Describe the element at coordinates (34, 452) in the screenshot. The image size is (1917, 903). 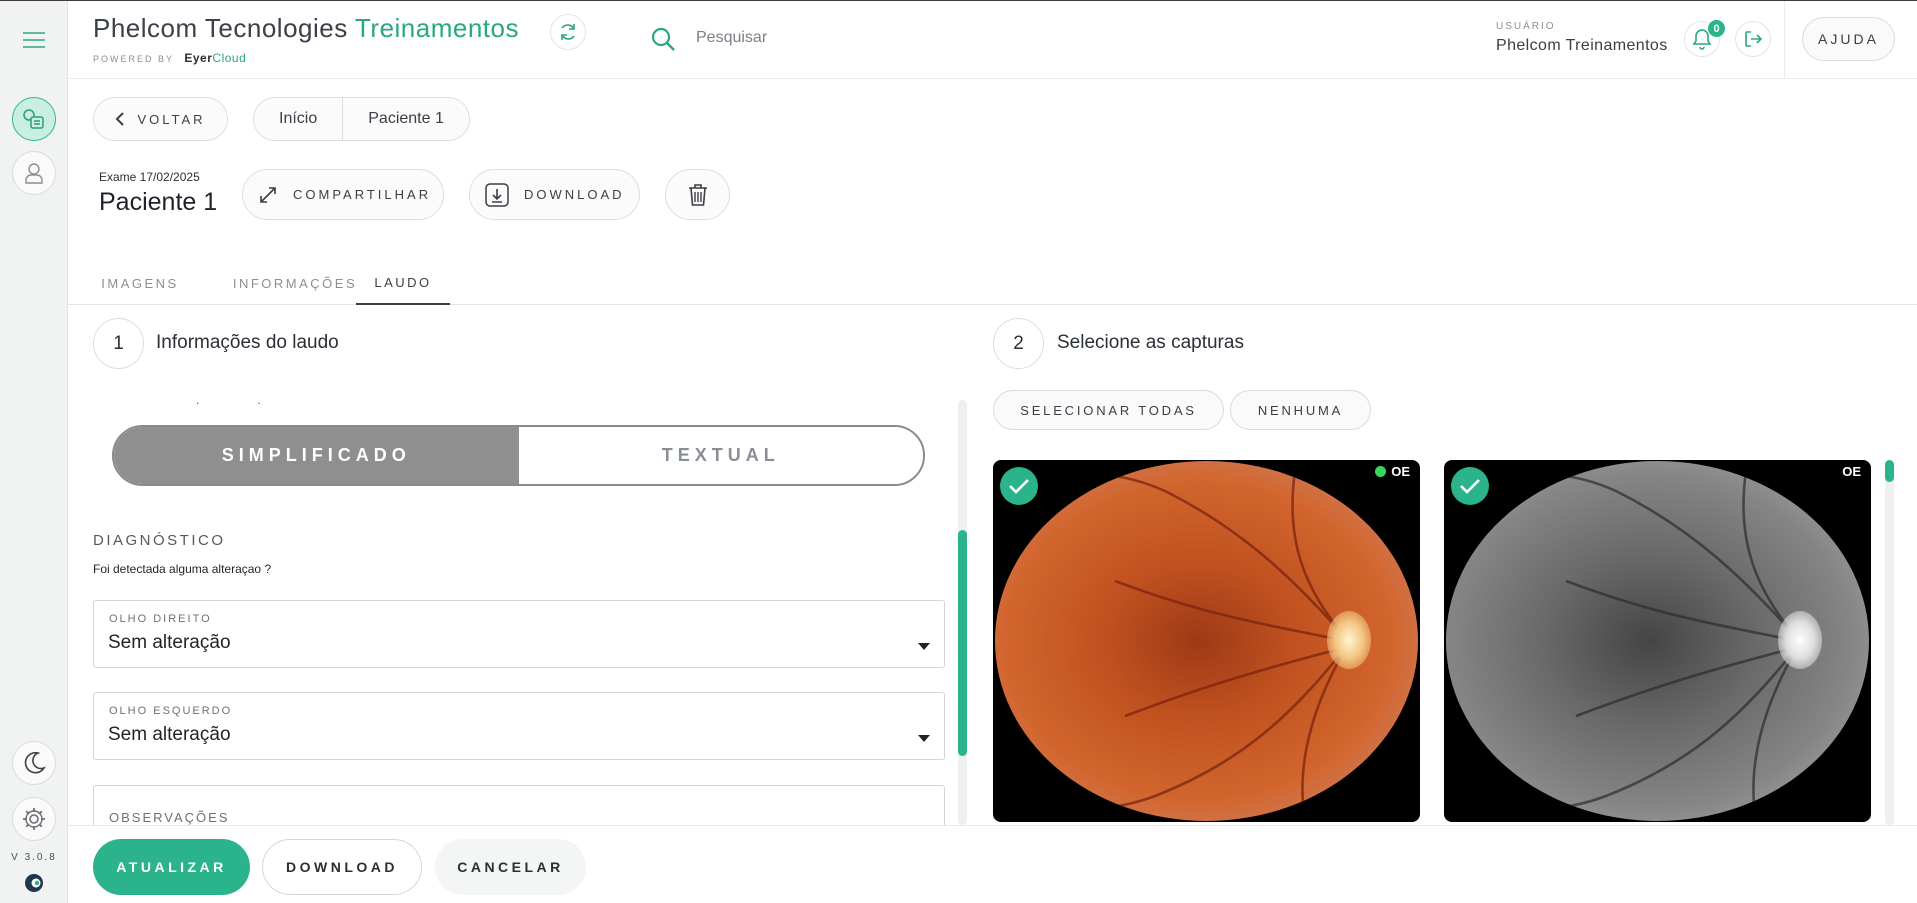
I see `sidebar: V 3.0.8` at that location.